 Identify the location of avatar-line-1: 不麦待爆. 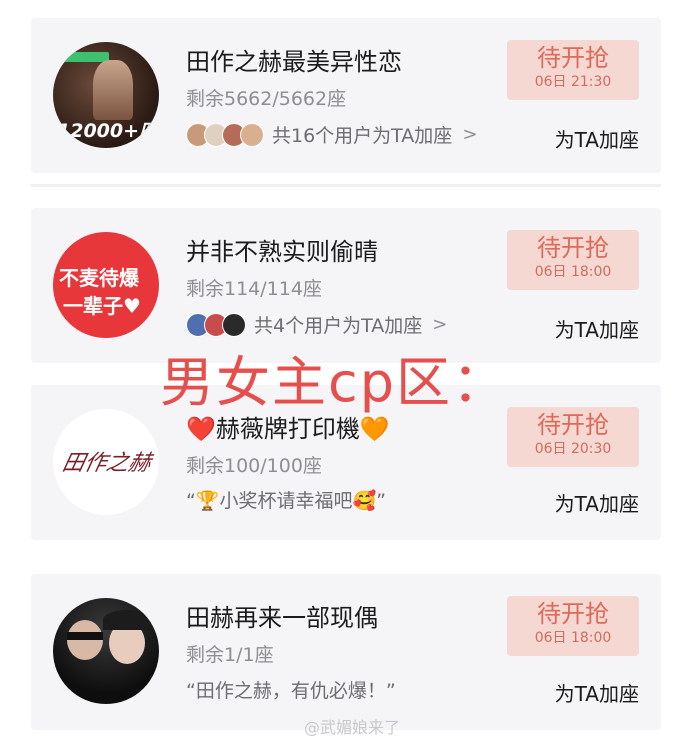
(99, 278).